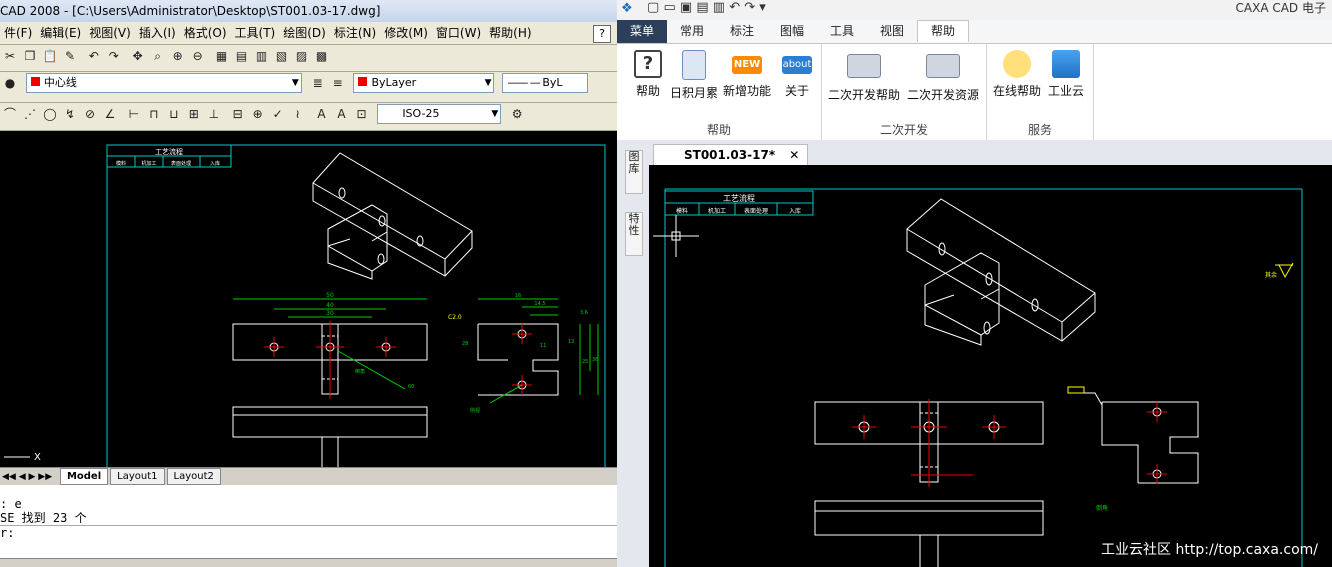 This screenshot has width=1332, height=567. Describe the element at coordinates (137, 476) in the screenshot. I see `tab-layout1: Layout1` at that location.